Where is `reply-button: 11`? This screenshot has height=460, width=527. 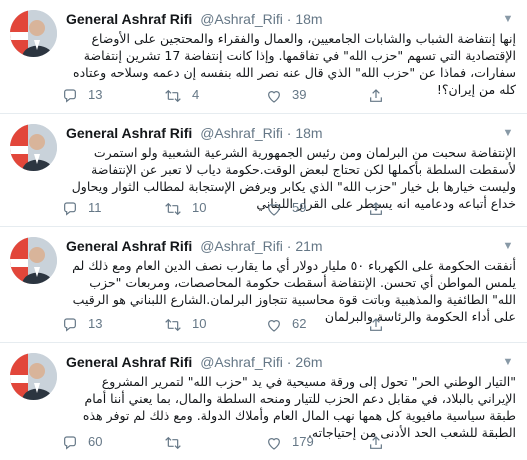 reply-button: 11 is located at coordinates (82, 208).